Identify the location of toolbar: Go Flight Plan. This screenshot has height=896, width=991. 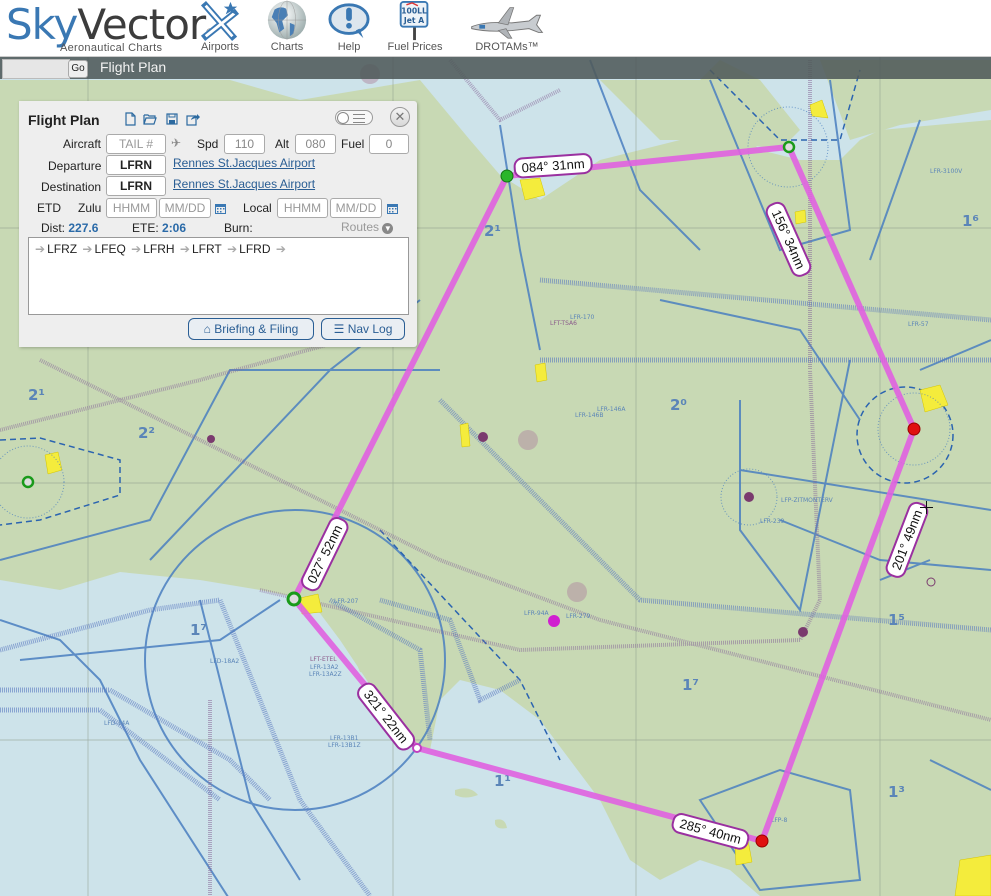
(495, 68).